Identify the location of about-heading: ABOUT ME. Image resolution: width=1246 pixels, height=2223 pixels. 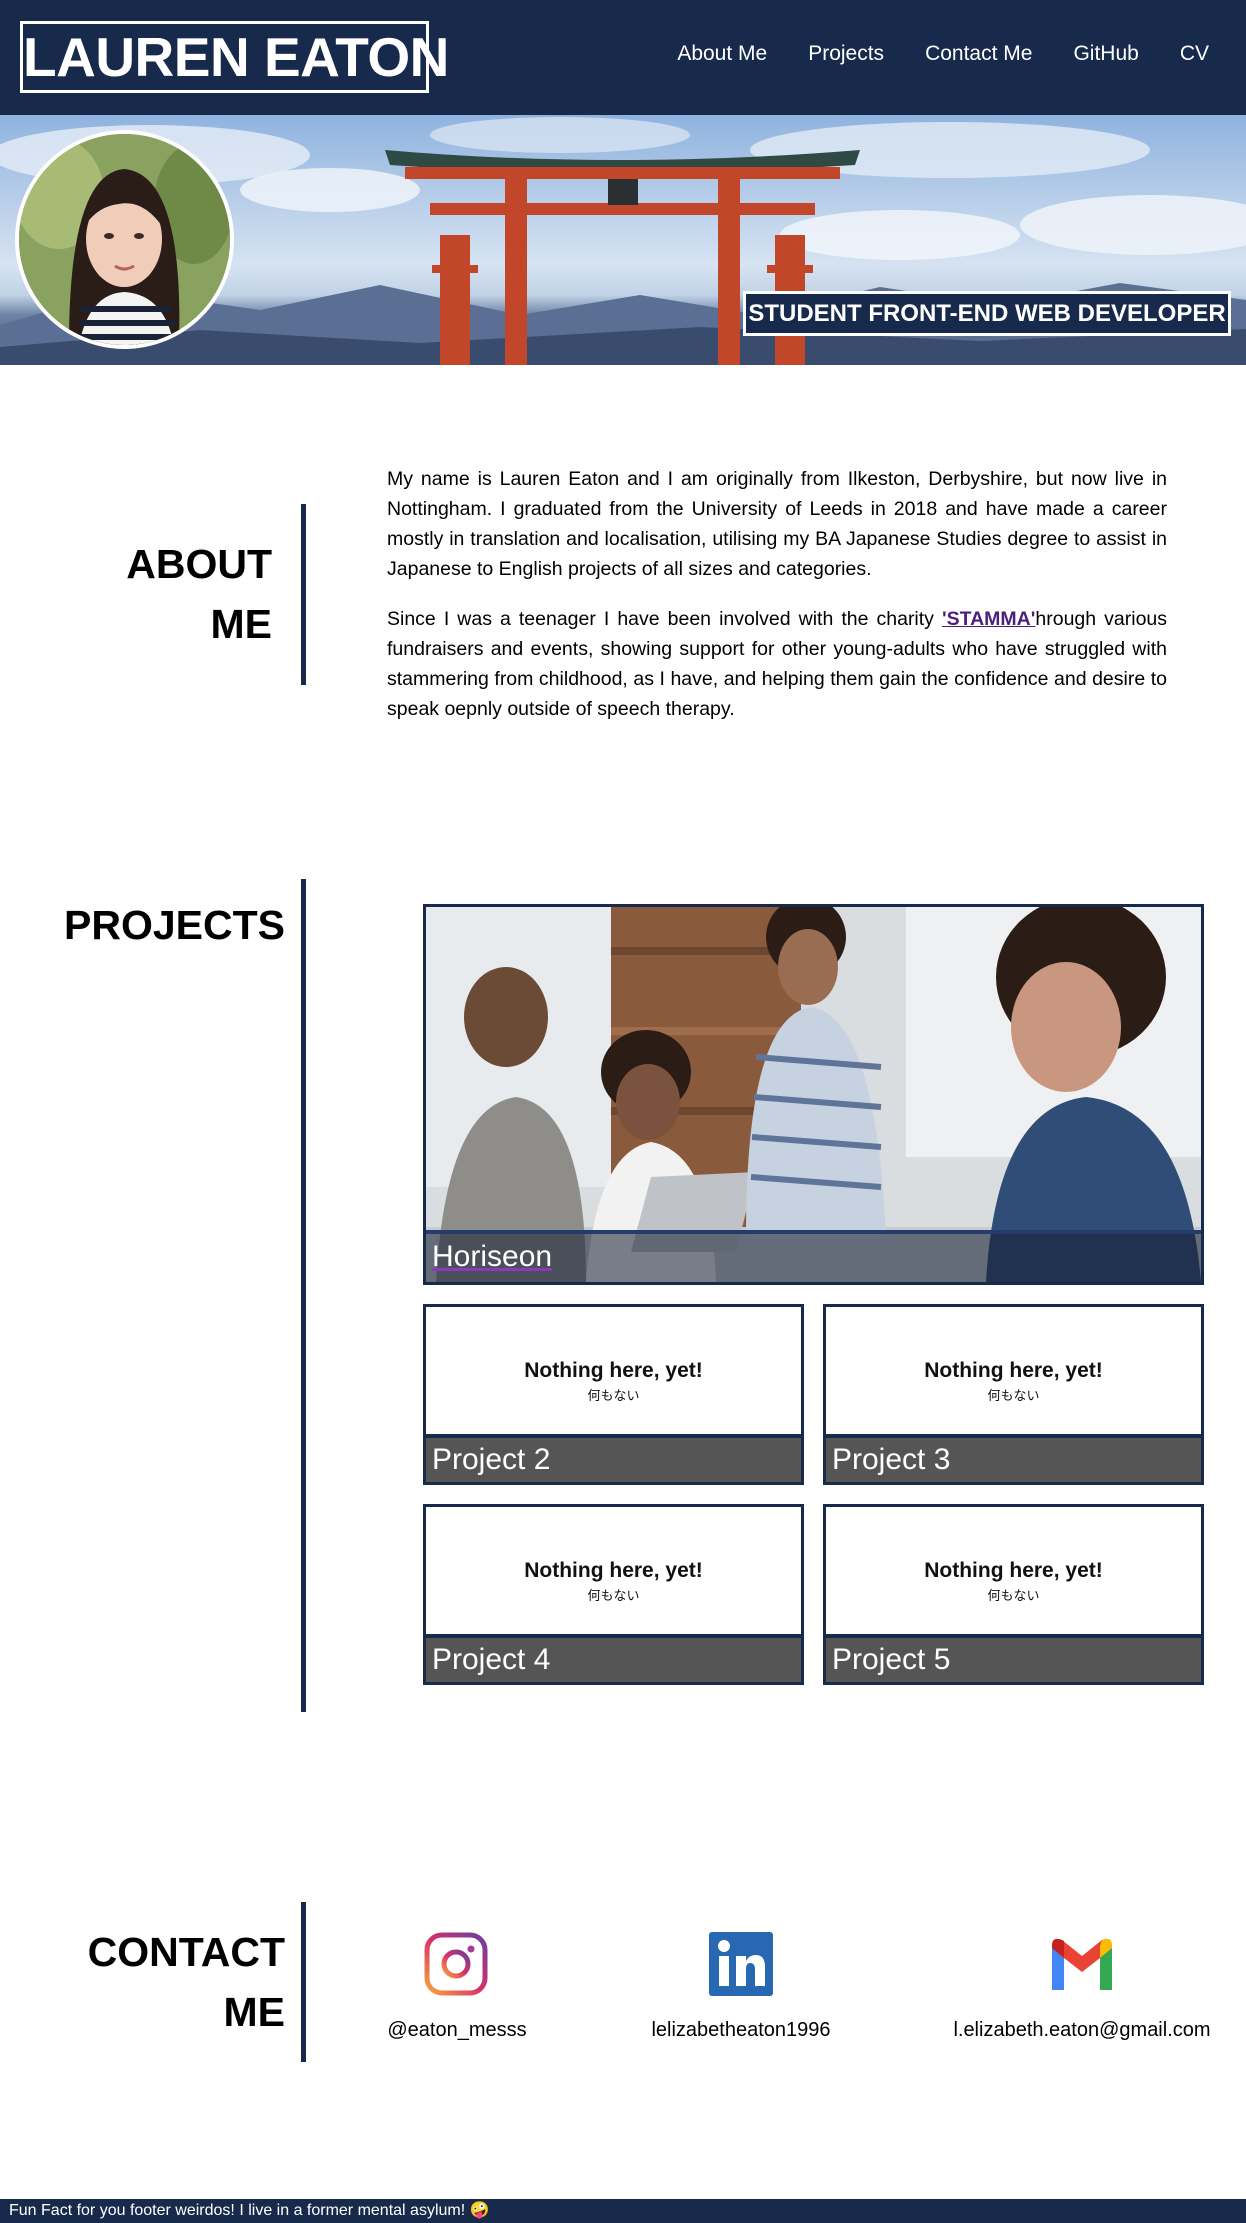
(199, 594).